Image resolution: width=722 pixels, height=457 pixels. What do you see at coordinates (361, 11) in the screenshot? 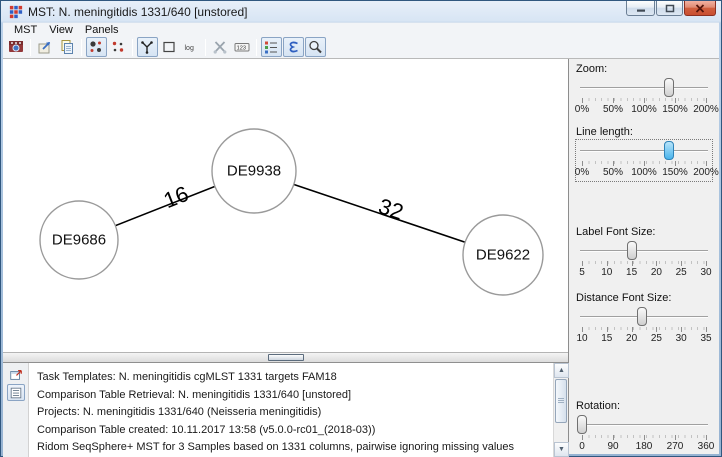
I see `title-bar: MST: N. meningitidis 1331/640 [unstored]` at bounding box center [361, 11].